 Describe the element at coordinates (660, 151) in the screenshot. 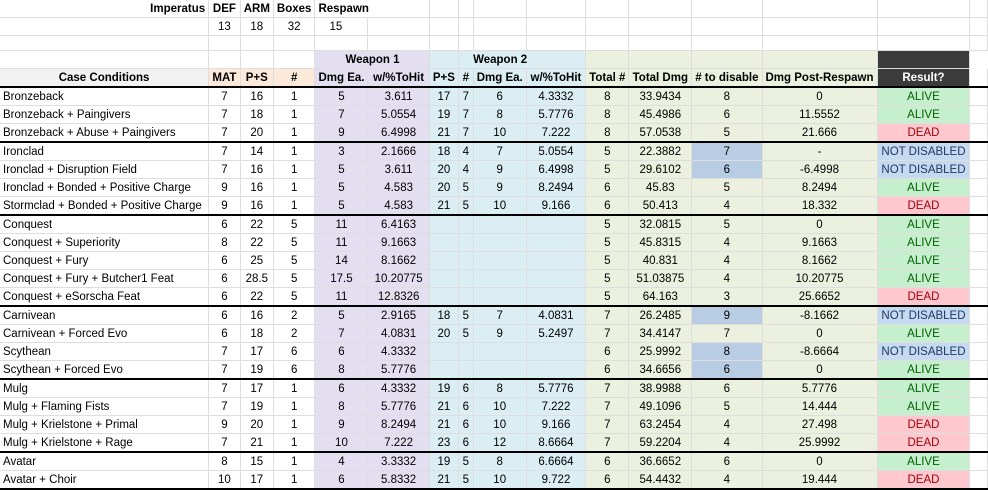

I see `total-dmg-cell: 22.3882` at that location.